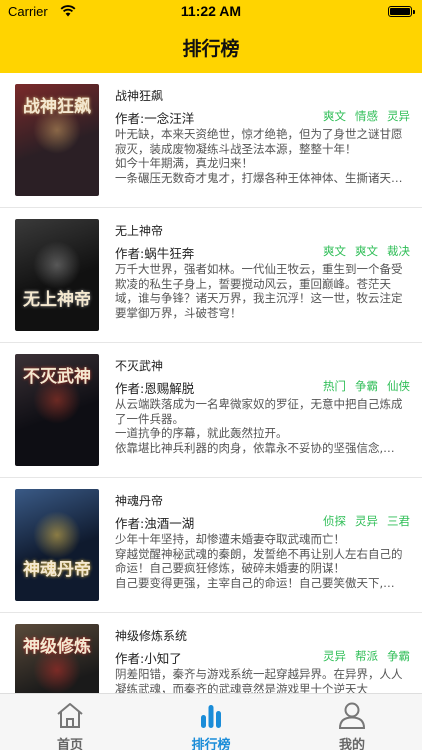  Describe the element at coordinates (149, 418) in the screenshot. I see `description-line: 了一件兵器。` at that location.